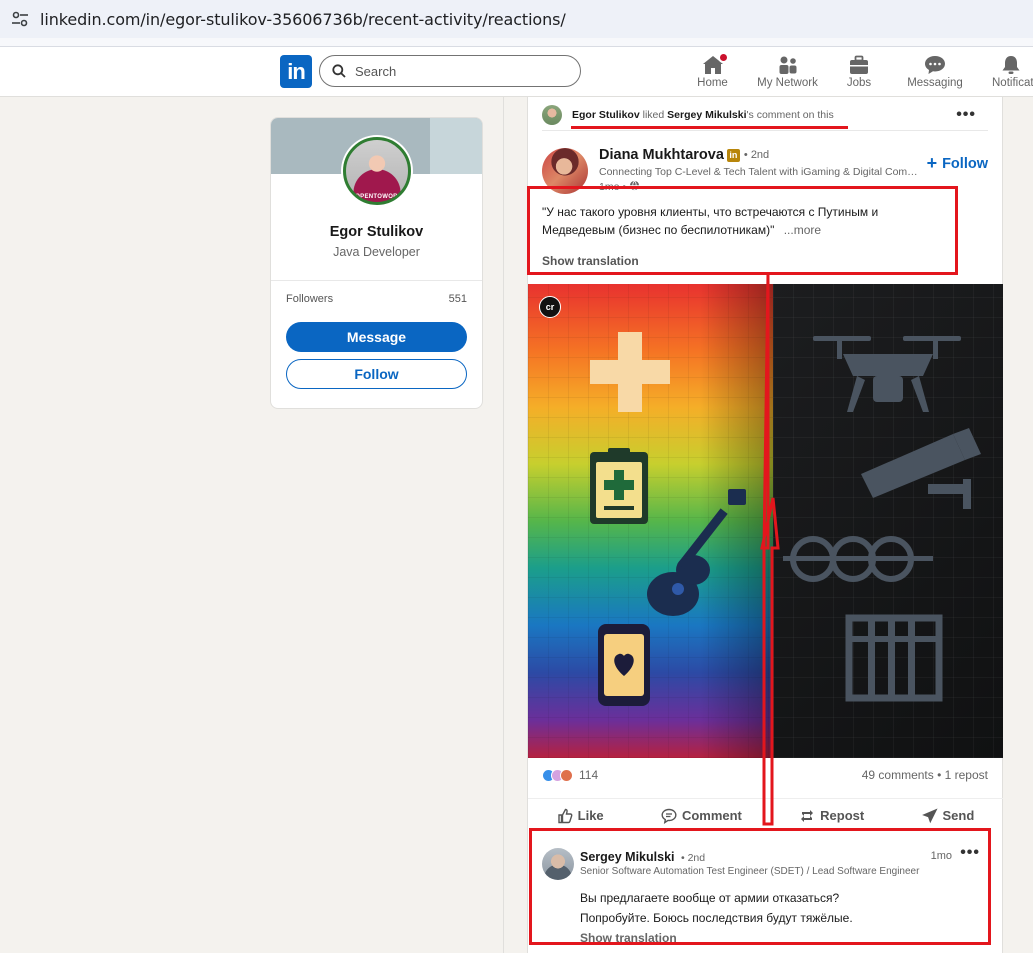 Image resolution: width=1033 pixels, height=953 pixels. Describe the element at coordinates (756, 155) in the screenshot. I see `author-degree: • 2nd` at that location.